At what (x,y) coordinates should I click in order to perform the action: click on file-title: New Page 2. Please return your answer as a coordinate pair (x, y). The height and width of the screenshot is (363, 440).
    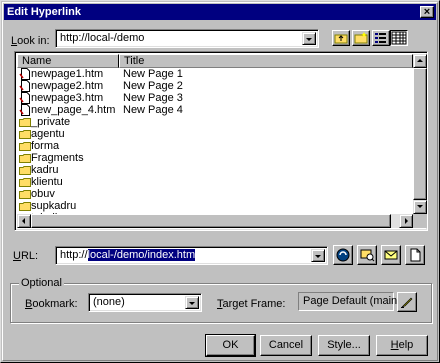
    Looking at the image, I should click on (153, 86).